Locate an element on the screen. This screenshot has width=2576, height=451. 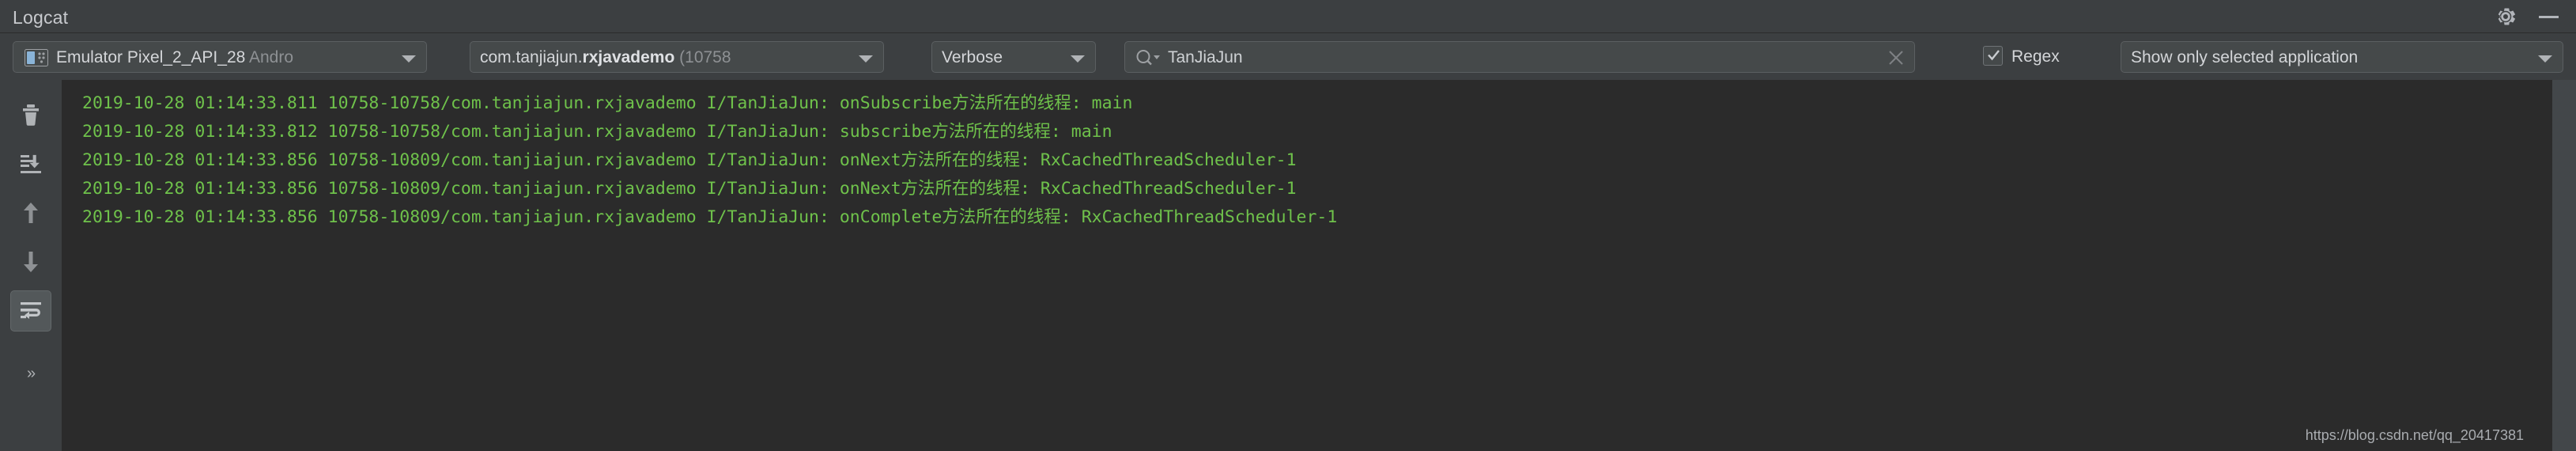
device-name-truncated: Andro is located at coordinates (271, 57).